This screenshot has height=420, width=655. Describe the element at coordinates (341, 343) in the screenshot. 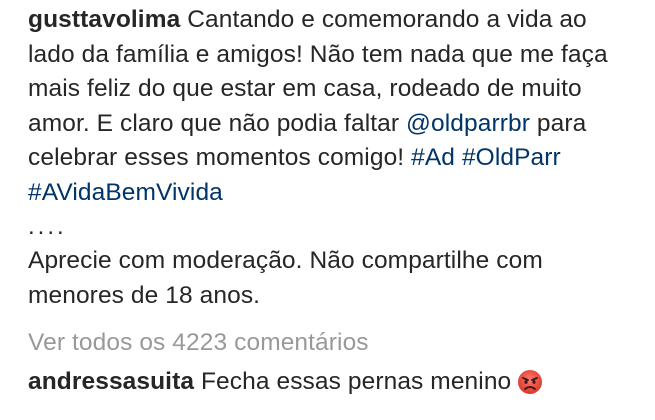

I see `view-all-comments-link: Ver todos os 4223 comentários` at that location.